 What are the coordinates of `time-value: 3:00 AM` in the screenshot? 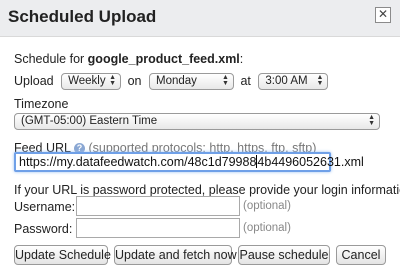 It's located at (286, 81).